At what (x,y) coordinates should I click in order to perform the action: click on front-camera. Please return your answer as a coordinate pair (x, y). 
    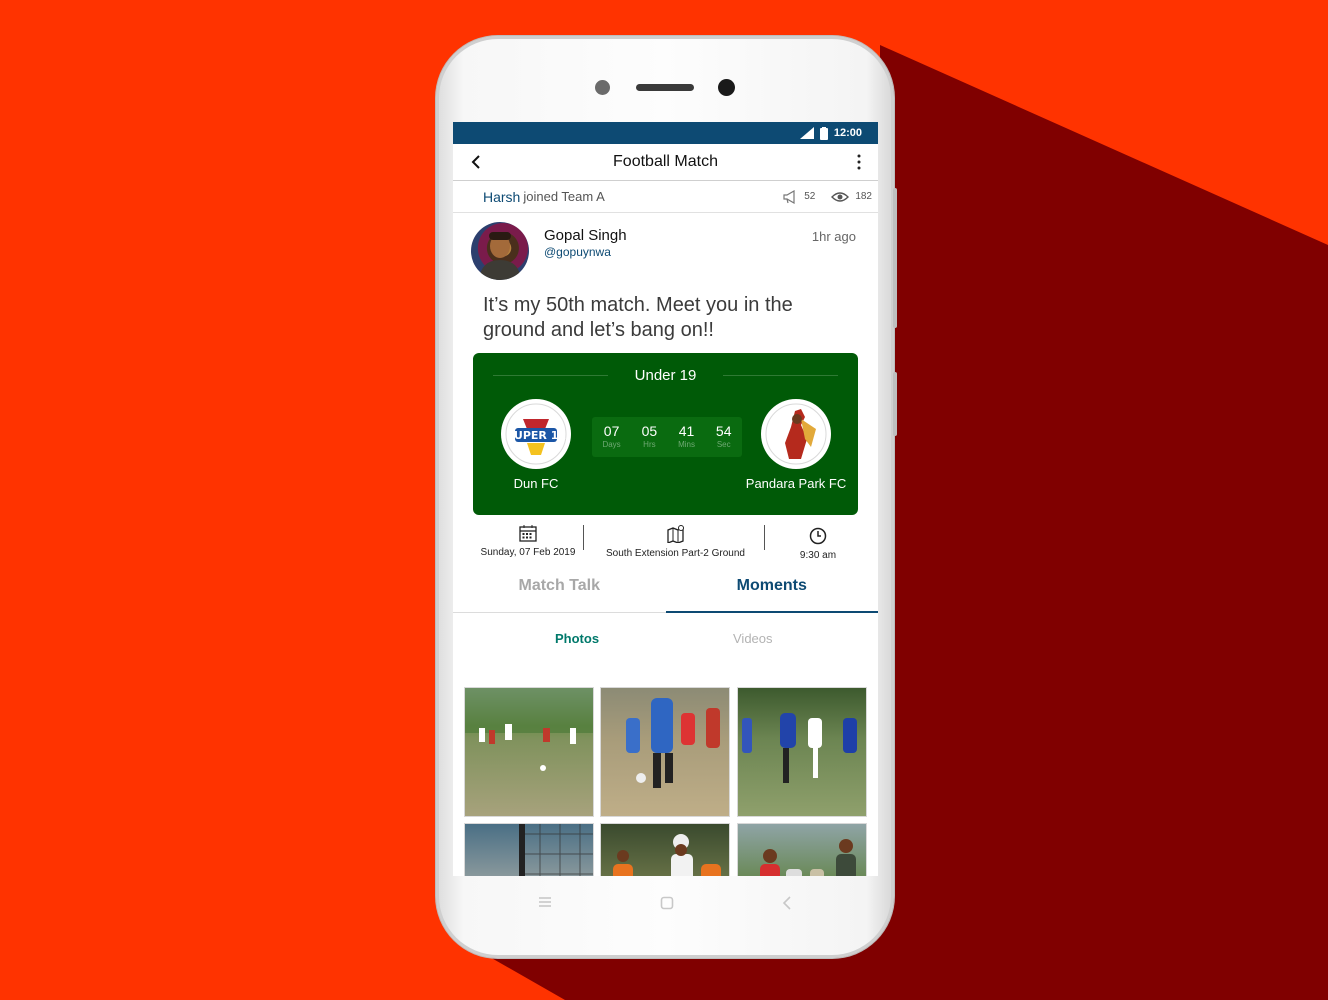
    Looking at the image, I should click on (726, 87).